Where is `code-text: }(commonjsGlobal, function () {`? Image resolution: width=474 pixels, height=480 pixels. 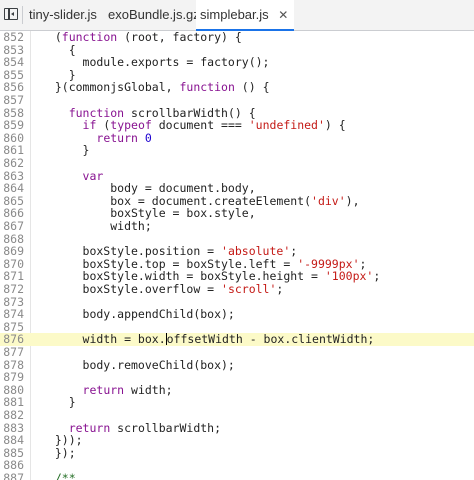
code-text: }(commonjsGlobal, function () { is located at coordinates (155, 87).